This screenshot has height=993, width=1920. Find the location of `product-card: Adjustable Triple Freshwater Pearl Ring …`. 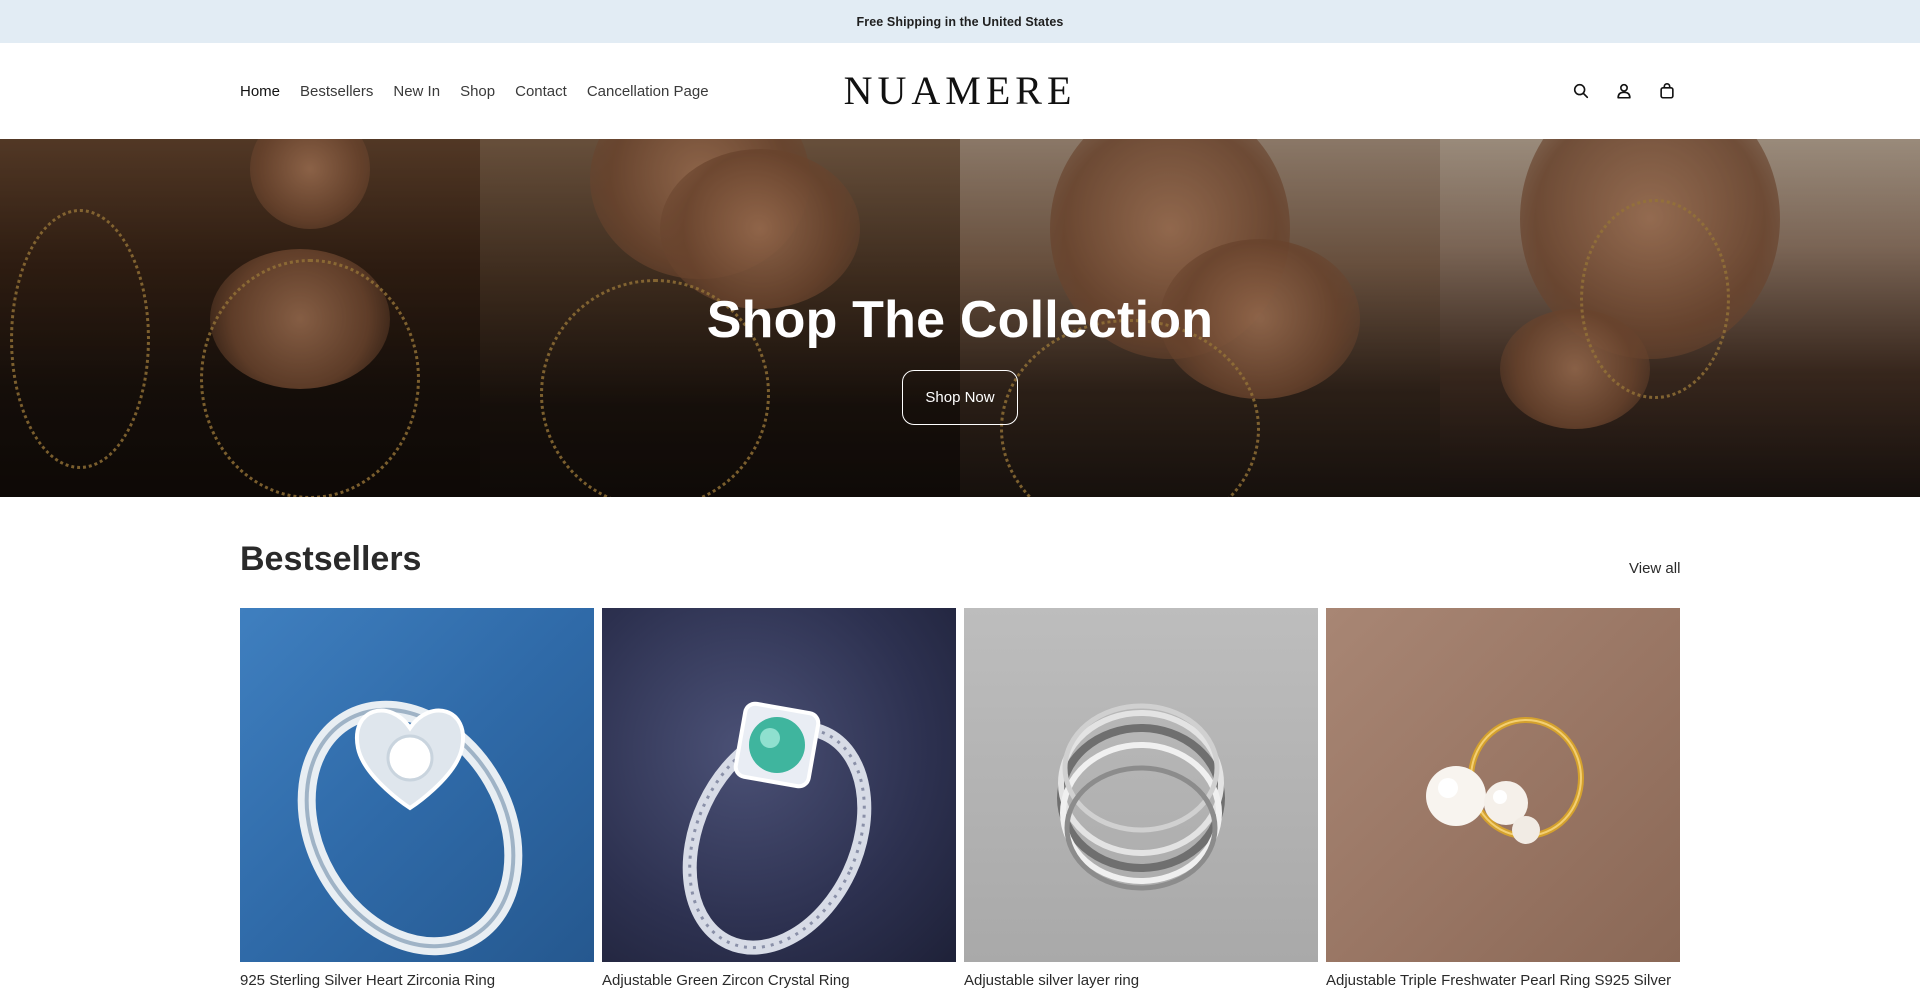

product-card: Adjustable Triple Freshwater Pearl Ring … is located at coordinates (1503, 798).